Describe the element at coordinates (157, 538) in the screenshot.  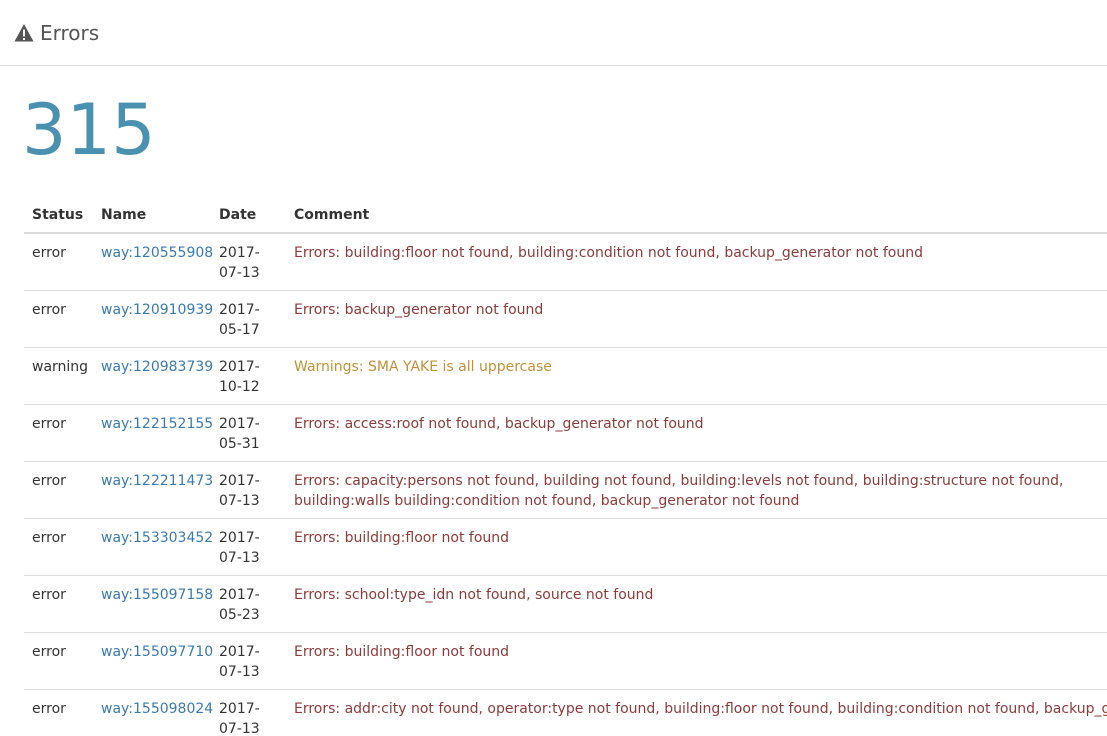
I see `way-link: way:153303452` at that location.